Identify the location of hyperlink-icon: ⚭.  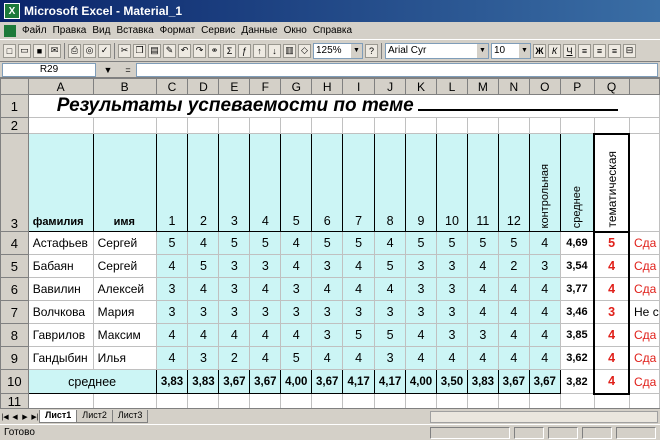
(214, 50).